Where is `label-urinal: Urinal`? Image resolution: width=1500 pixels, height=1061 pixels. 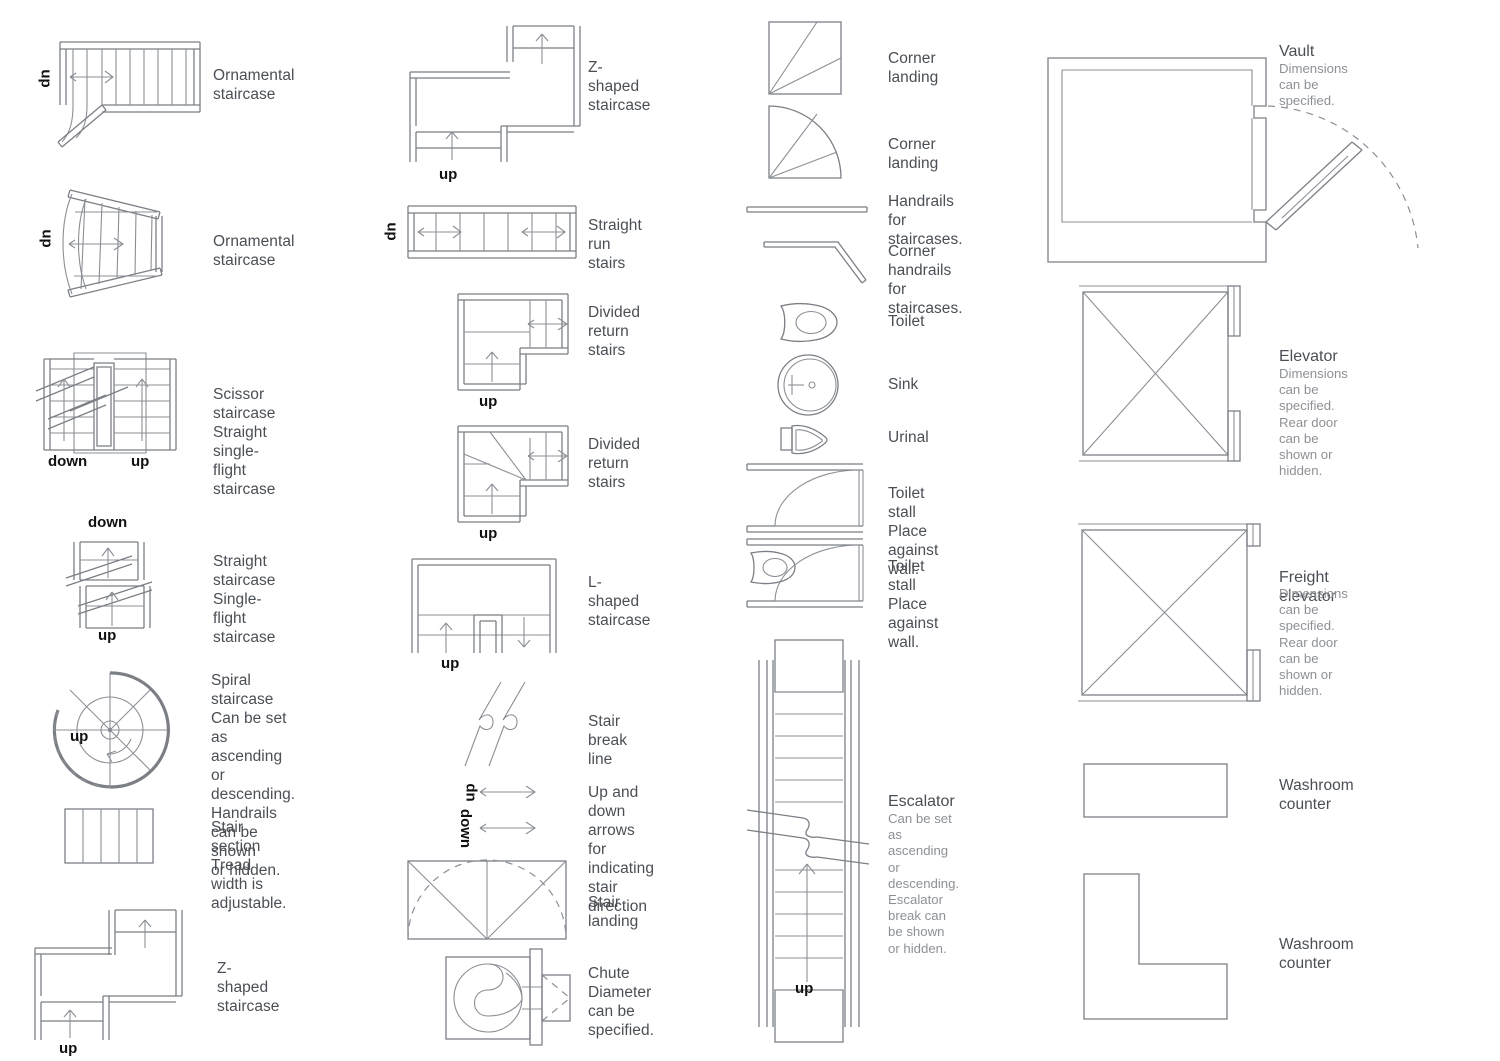
label-urinal: Urinal is located at coordinates (908, 437).